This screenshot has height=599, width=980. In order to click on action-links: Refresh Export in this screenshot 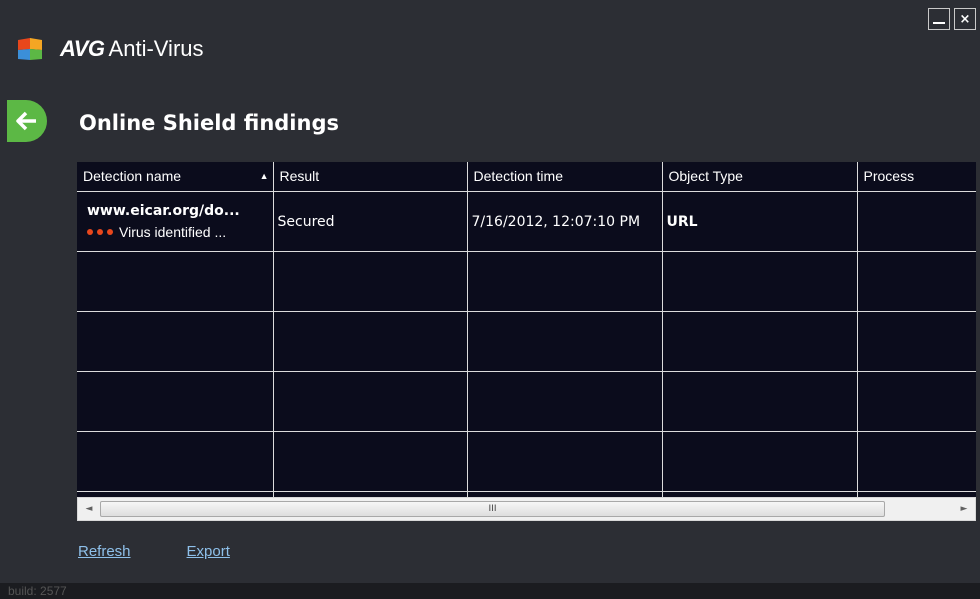, I will do `click(154, 551)`.